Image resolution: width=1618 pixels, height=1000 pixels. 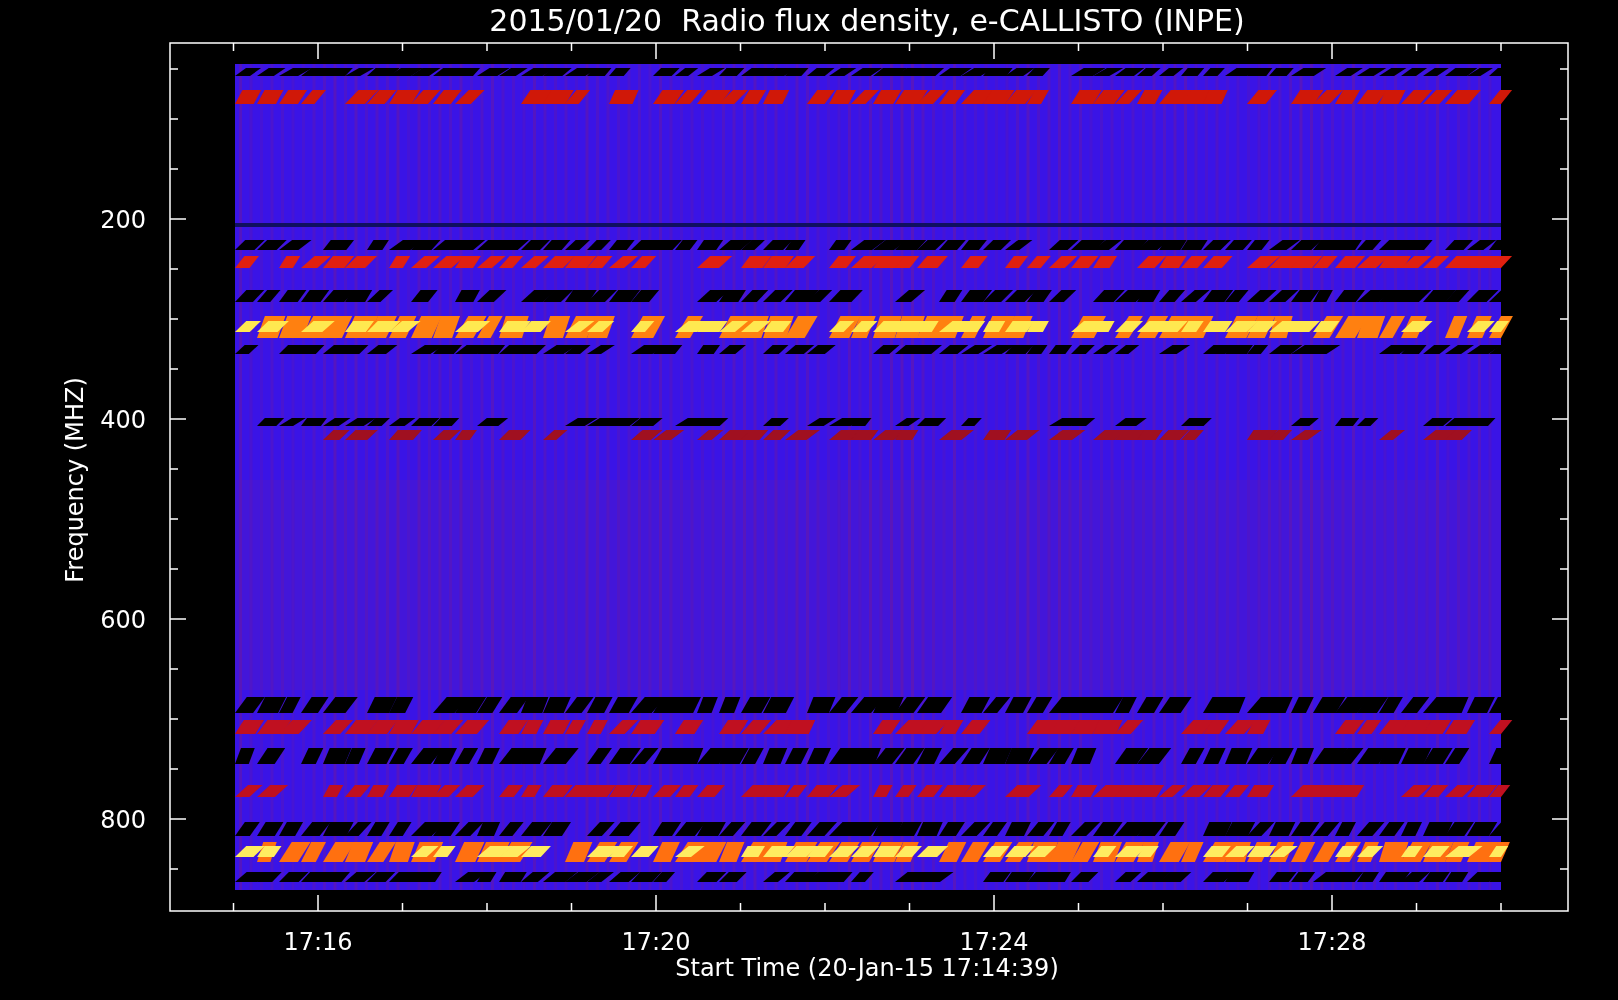 What do you see at coordinates (123, 420) in the screenshot?
I see `axis-tick-label: 400` at bounding box center [123, 420].